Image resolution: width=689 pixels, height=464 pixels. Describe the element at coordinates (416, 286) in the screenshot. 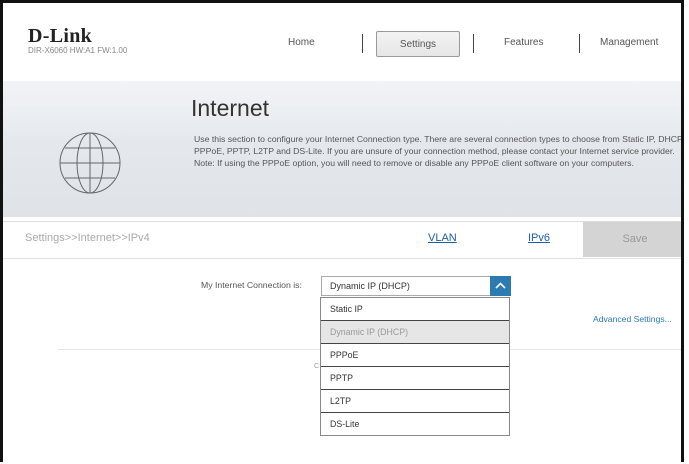

I see `connection-type-select: Dynamic IP (DHCP)` at that location.